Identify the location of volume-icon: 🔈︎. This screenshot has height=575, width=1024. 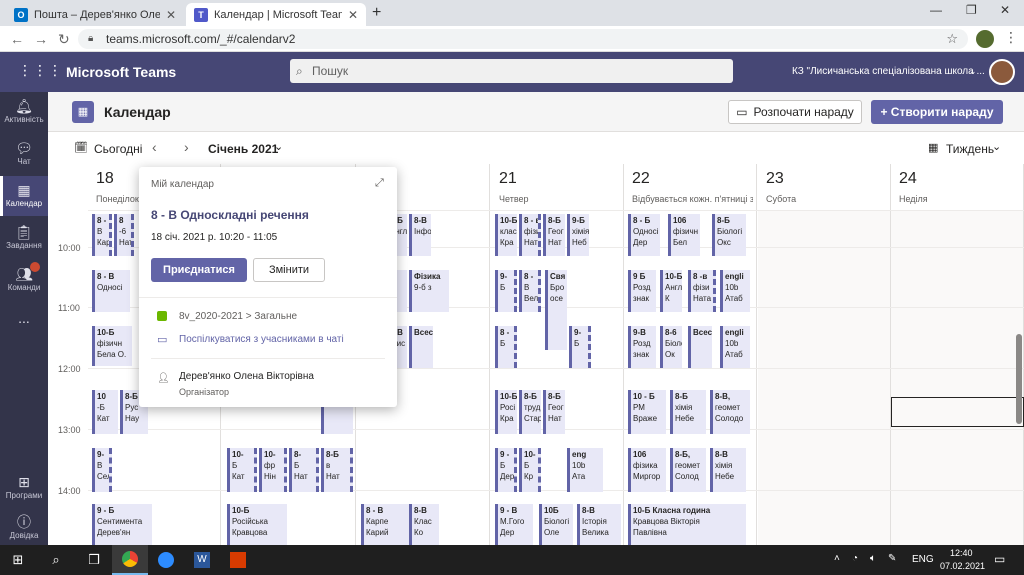
(873, 558).